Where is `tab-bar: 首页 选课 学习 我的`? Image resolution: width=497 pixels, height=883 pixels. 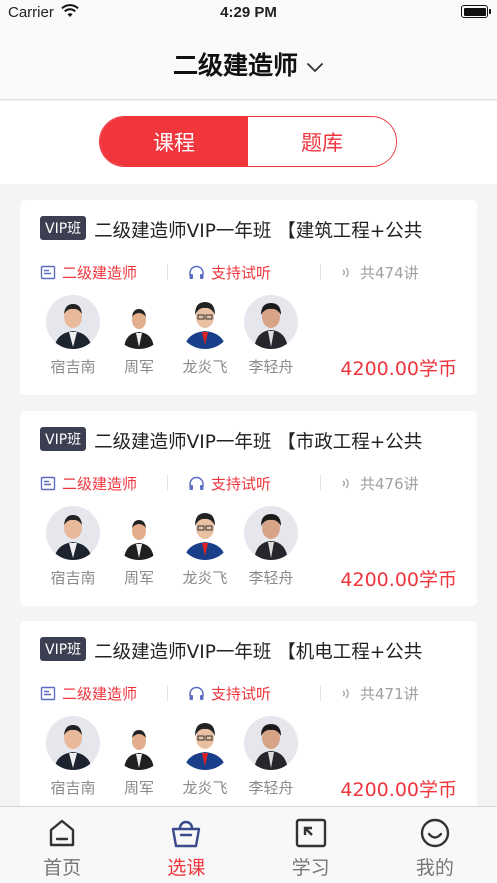
tab-bar: 首页 选课 学习 我的 is located at coordinates (248, 844).